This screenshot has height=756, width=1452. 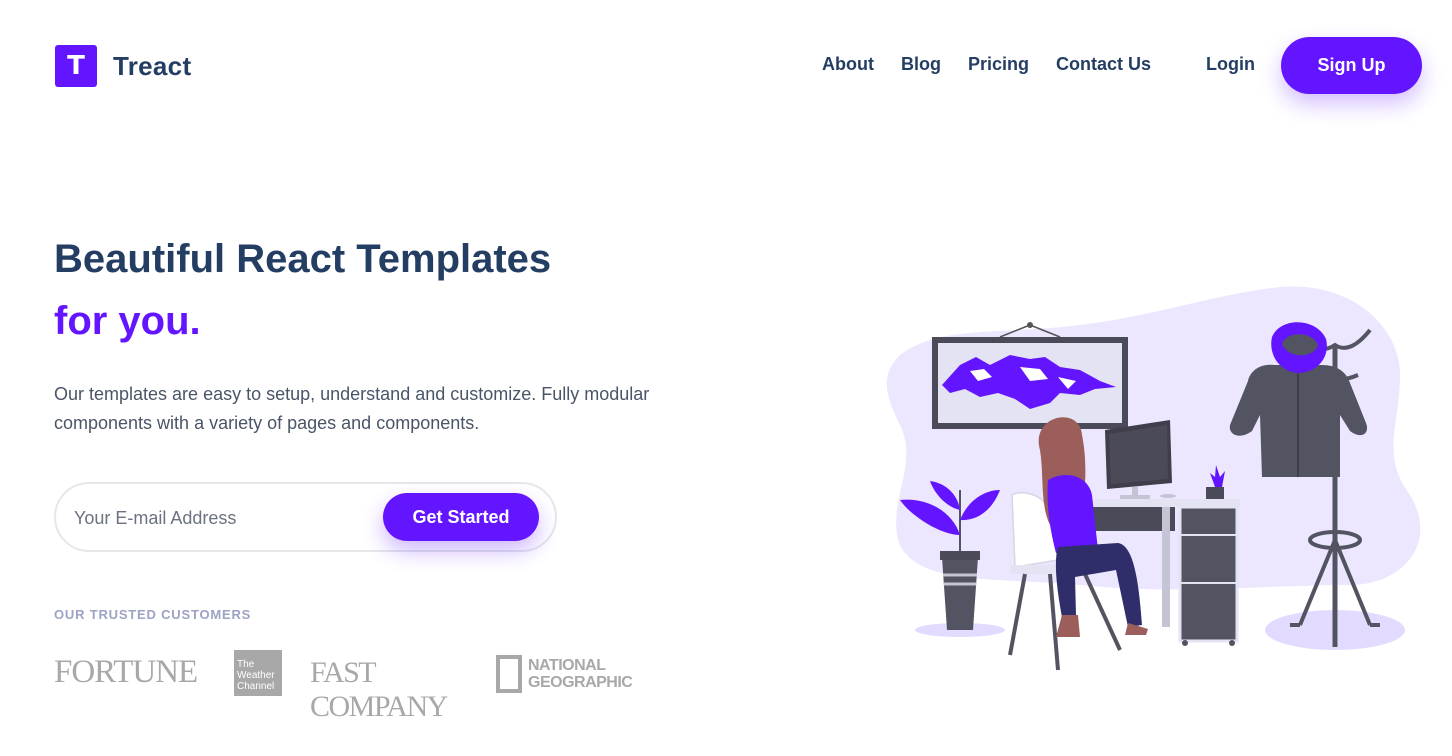 What do you see at coordinates (1230, 64) in the screenshot?
I see `login-link: Login` at bounding box center [1230, 64].